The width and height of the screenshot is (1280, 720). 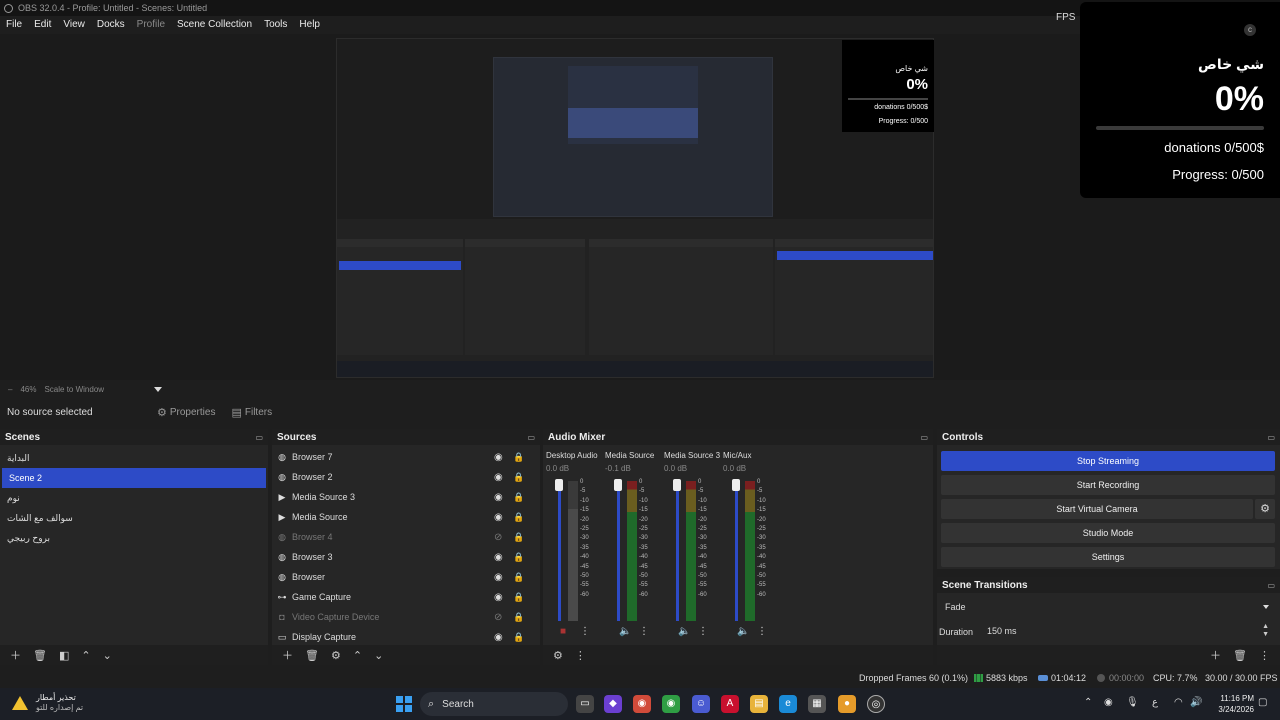 I want to click on menu-view: View, so click(x=74, y=24).